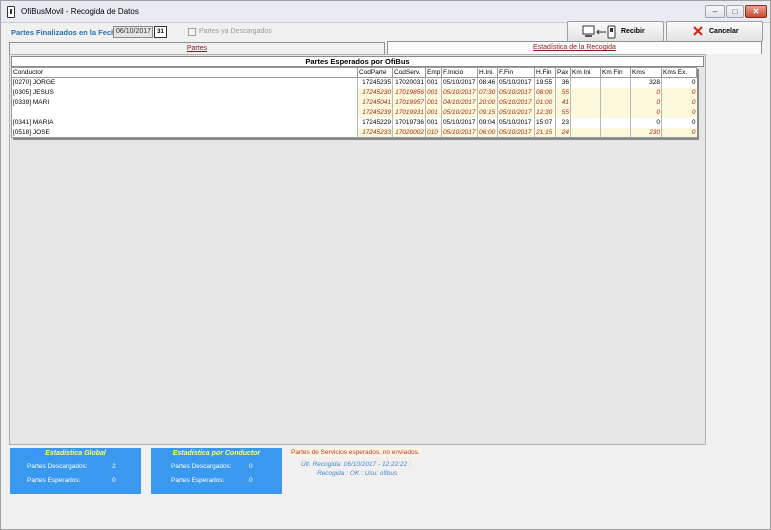  What do you see at coordinates (487, 72) in the screenshot?
I see `col-header: H.Ini.` at bounding box center [487, 72].